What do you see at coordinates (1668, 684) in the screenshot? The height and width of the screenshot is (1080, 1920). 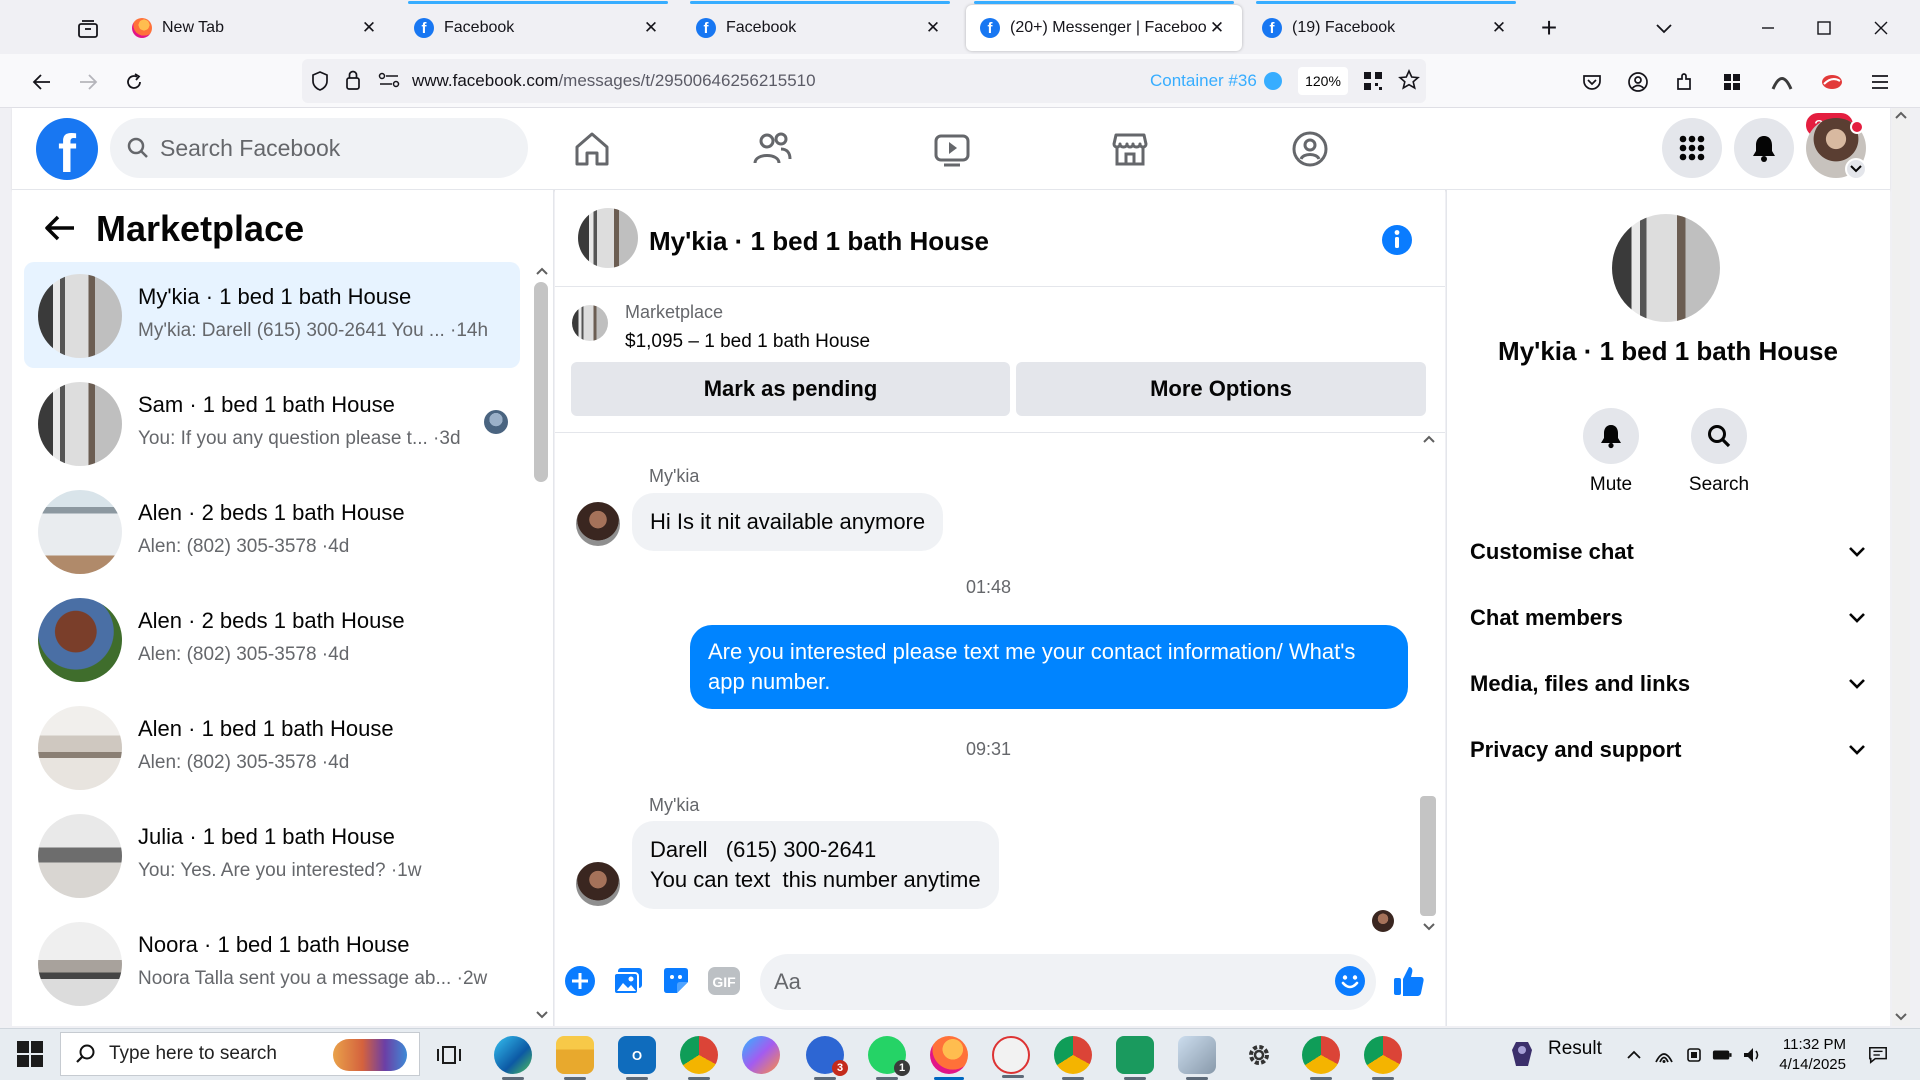 I see `media-files-links-section: Media, files and links` at bounding box center [1668, 684].